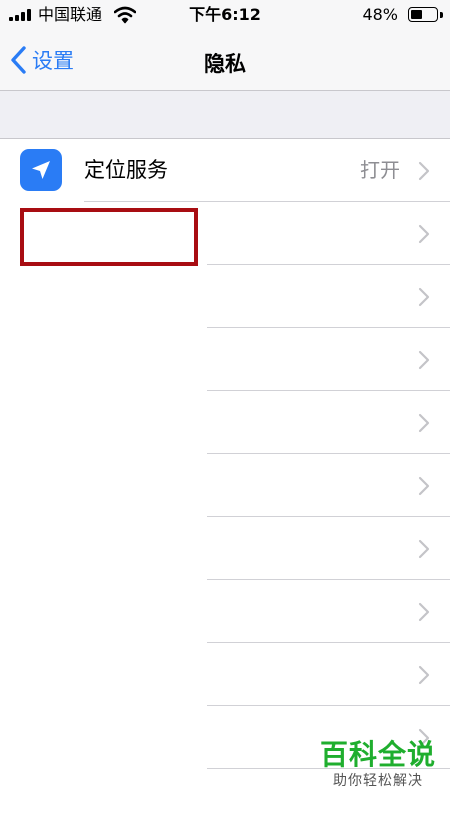 This screenshot has height=832, width=450. I want to click on location-arrow-icon, so click(41, 170).